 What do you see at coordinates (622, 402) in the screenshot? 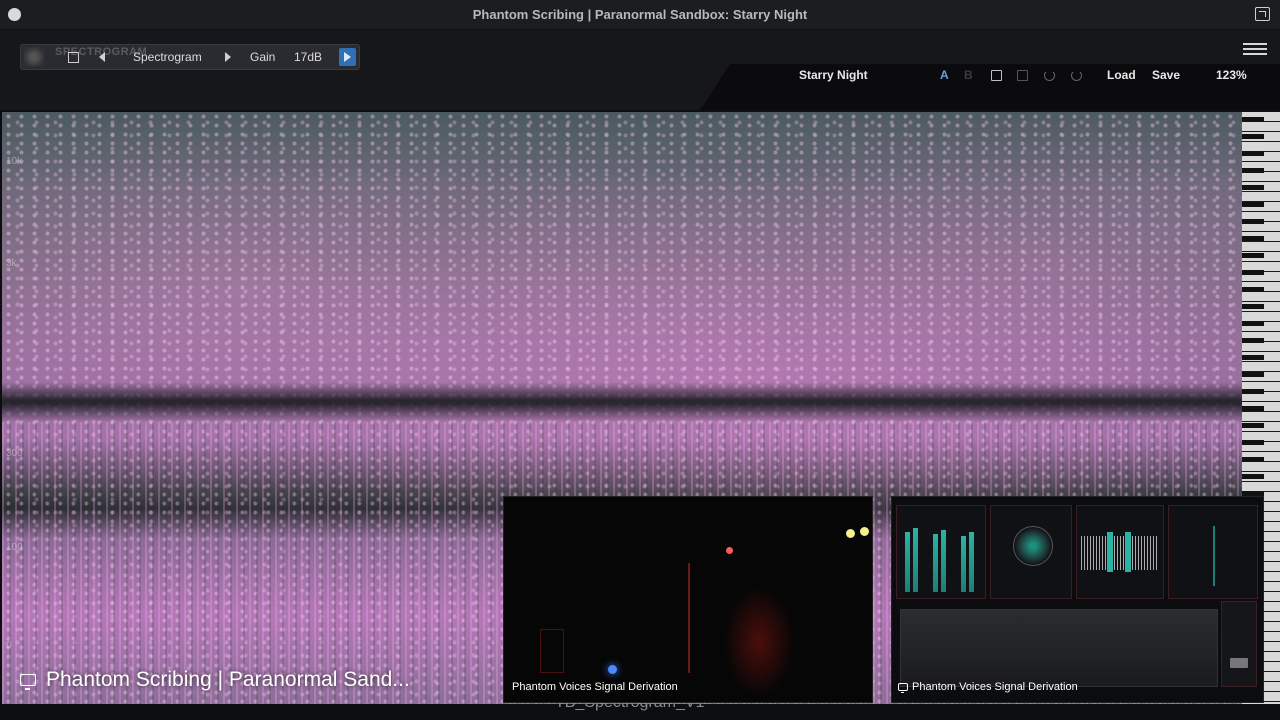
I see `spectrogram-dark-band` at bounding box center [622, 402].